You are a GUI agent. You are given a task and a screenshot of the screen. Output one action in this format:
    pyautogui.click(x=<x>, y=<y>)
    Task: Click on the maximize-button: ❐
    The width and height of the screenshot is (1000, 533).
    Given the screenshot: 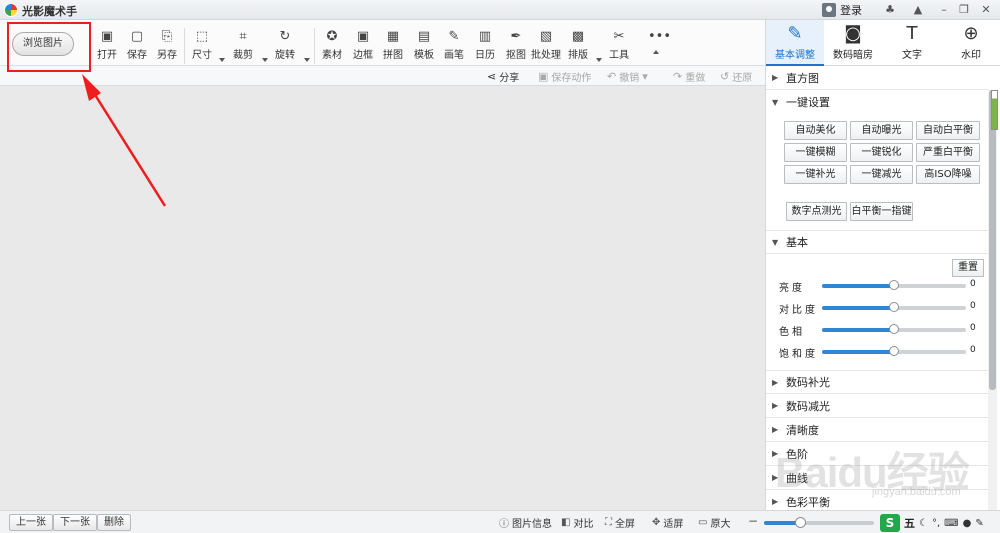 What is the action you would take?
    pyautogui.click(x=964, y=10)
    